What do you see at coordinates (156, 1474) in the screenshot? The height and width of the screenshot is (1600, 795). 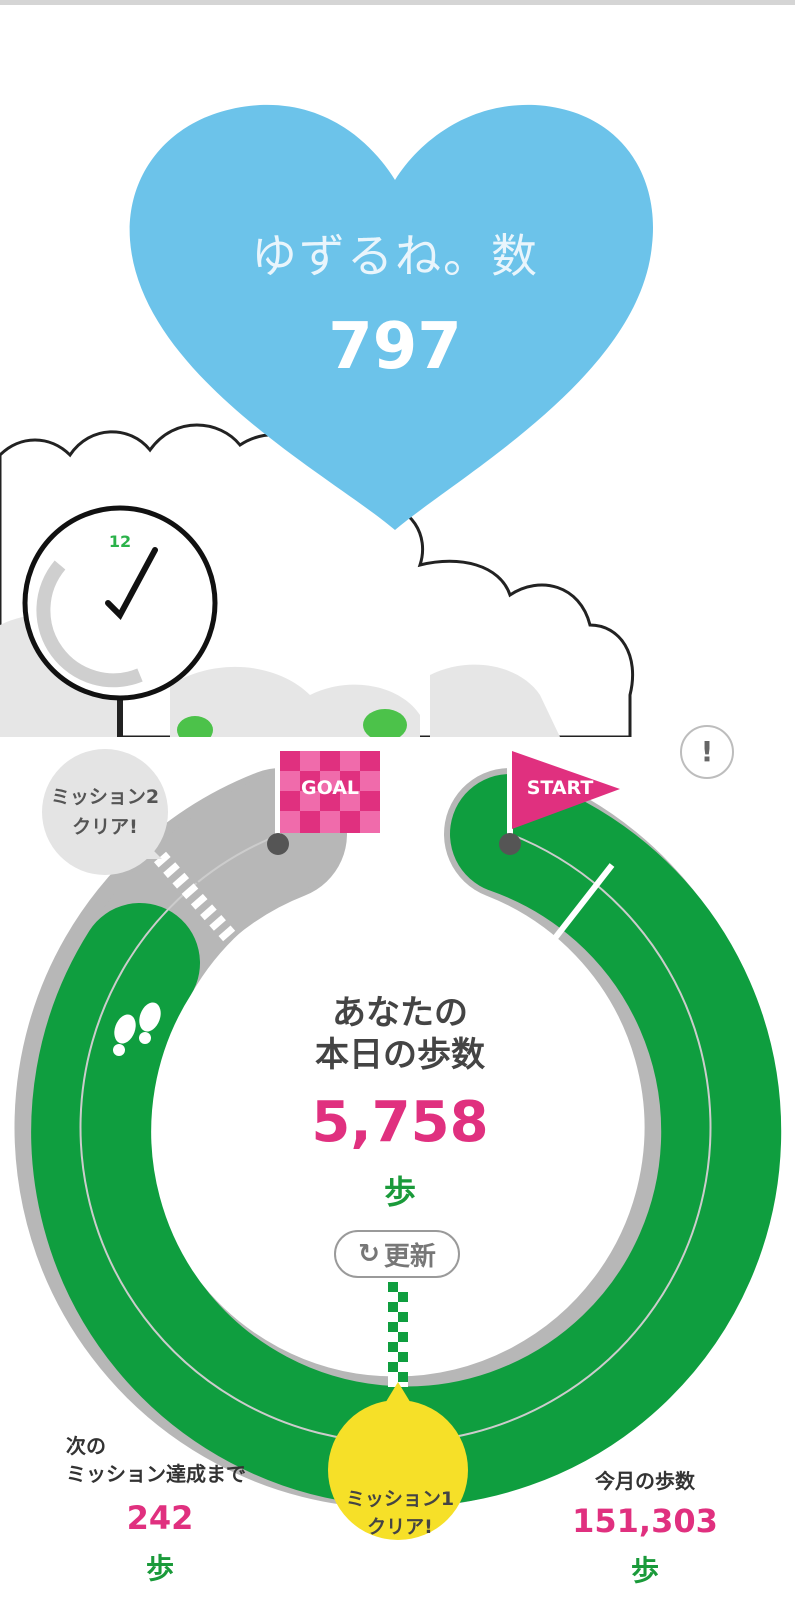 I see `next-mission-line2: ミッション達成まで` at bounding box center [156, 1474].